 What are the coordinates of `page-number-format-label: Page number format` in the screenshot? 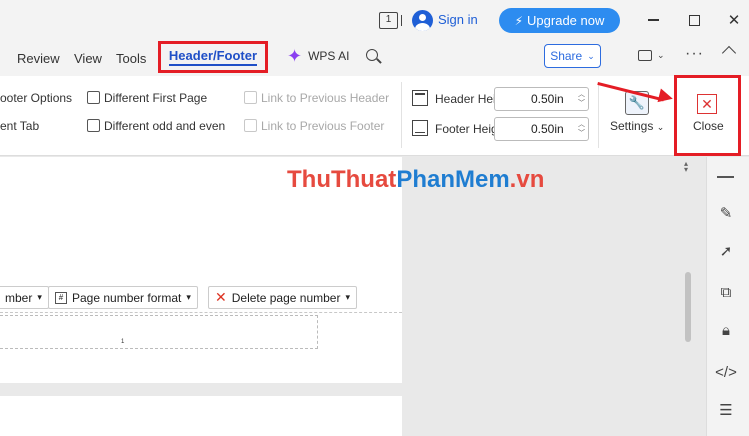 It's located at (127, 297).